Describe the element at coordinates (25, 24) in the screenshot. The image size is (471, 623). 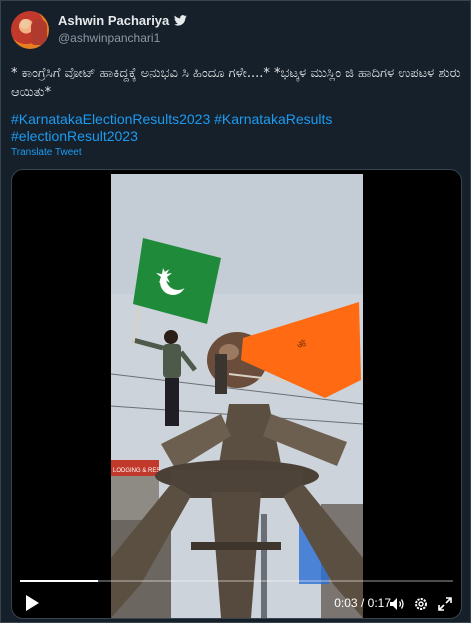
I see `avatar-face` at that location.